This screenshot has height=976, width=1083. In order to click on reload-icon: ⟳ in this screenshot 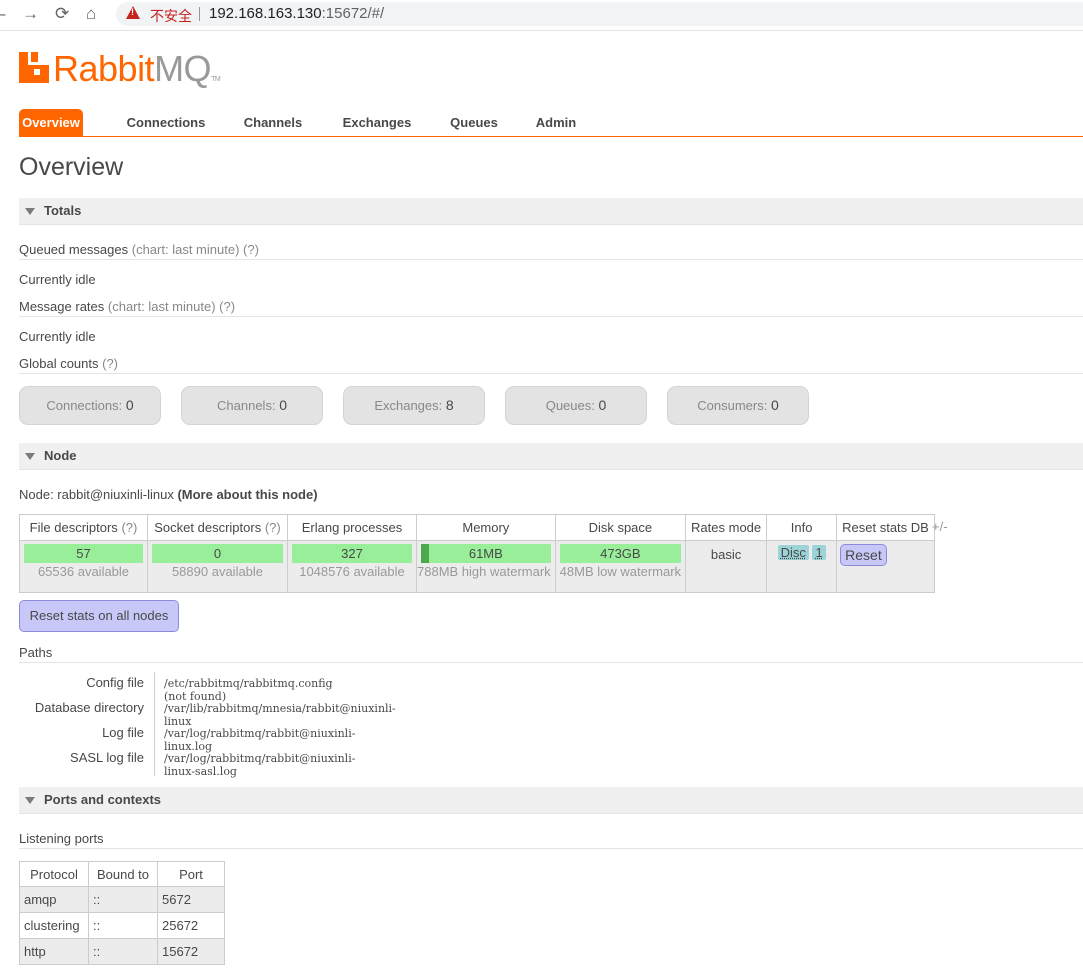, I will do `click(62, 14)`.